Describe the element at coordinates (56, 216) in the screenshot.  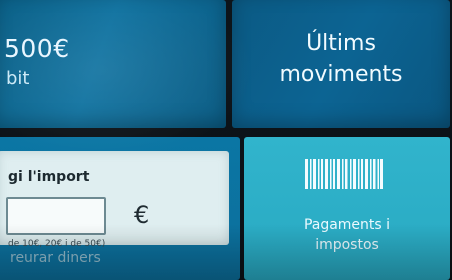
I see `amount-input` at that location.